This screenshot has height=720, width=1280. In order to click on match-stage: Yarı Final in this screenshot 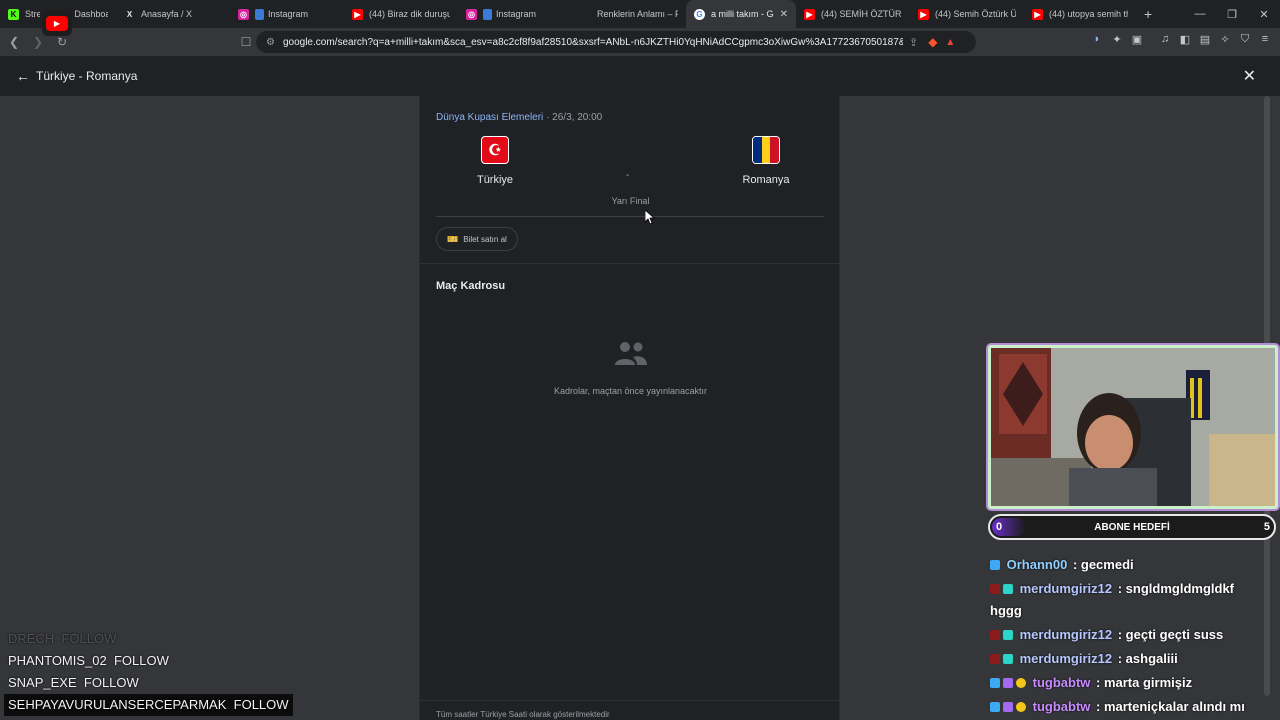, I will do `click(630, 201)`.